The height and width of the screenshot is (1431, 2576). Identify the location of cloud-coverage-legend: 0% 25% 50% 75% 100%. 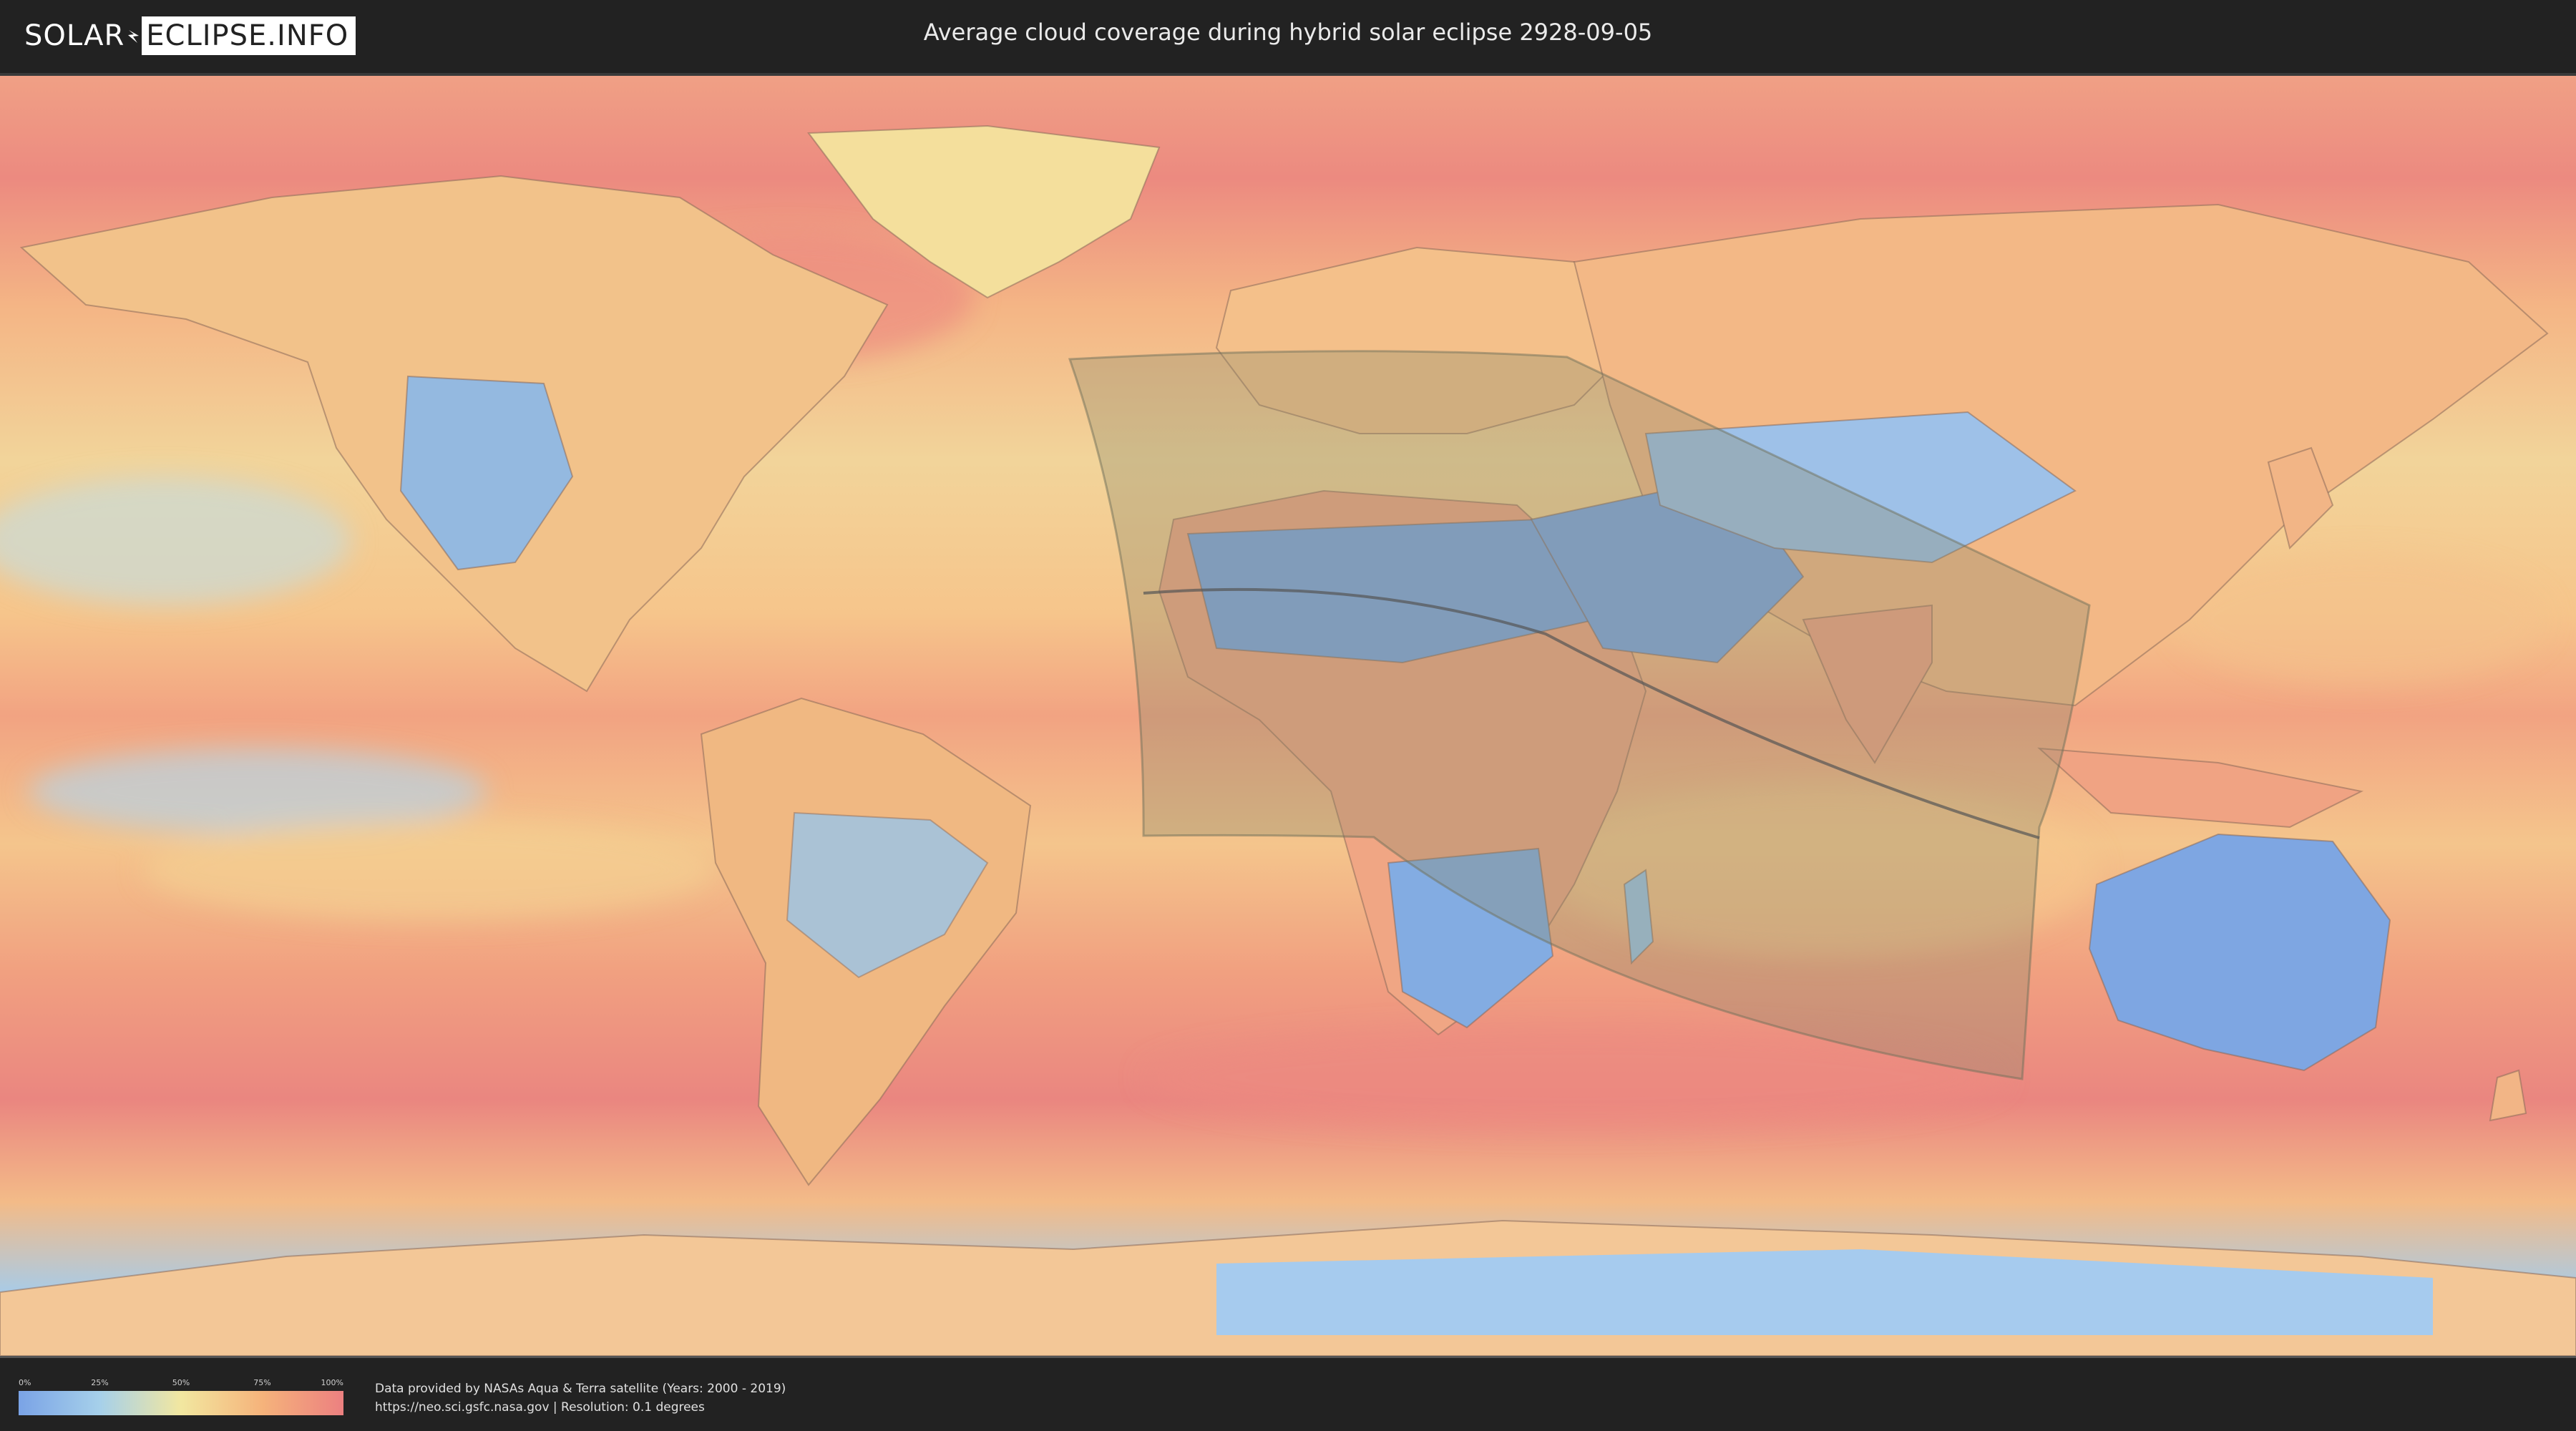
(181, 1396).